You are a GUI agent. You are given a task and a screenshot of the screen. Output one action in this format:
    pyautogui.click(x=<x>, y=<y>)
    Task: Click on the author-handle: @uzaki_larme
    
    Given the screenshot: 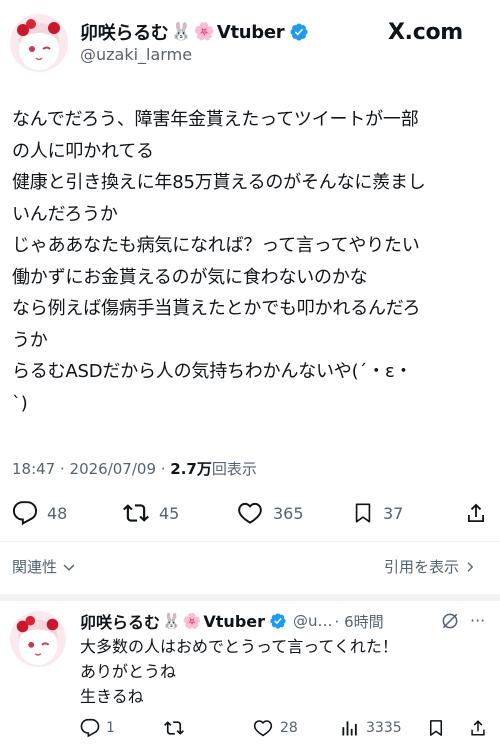 What is the action you would take?
    pyautogui.click(x=136, y=54)
    